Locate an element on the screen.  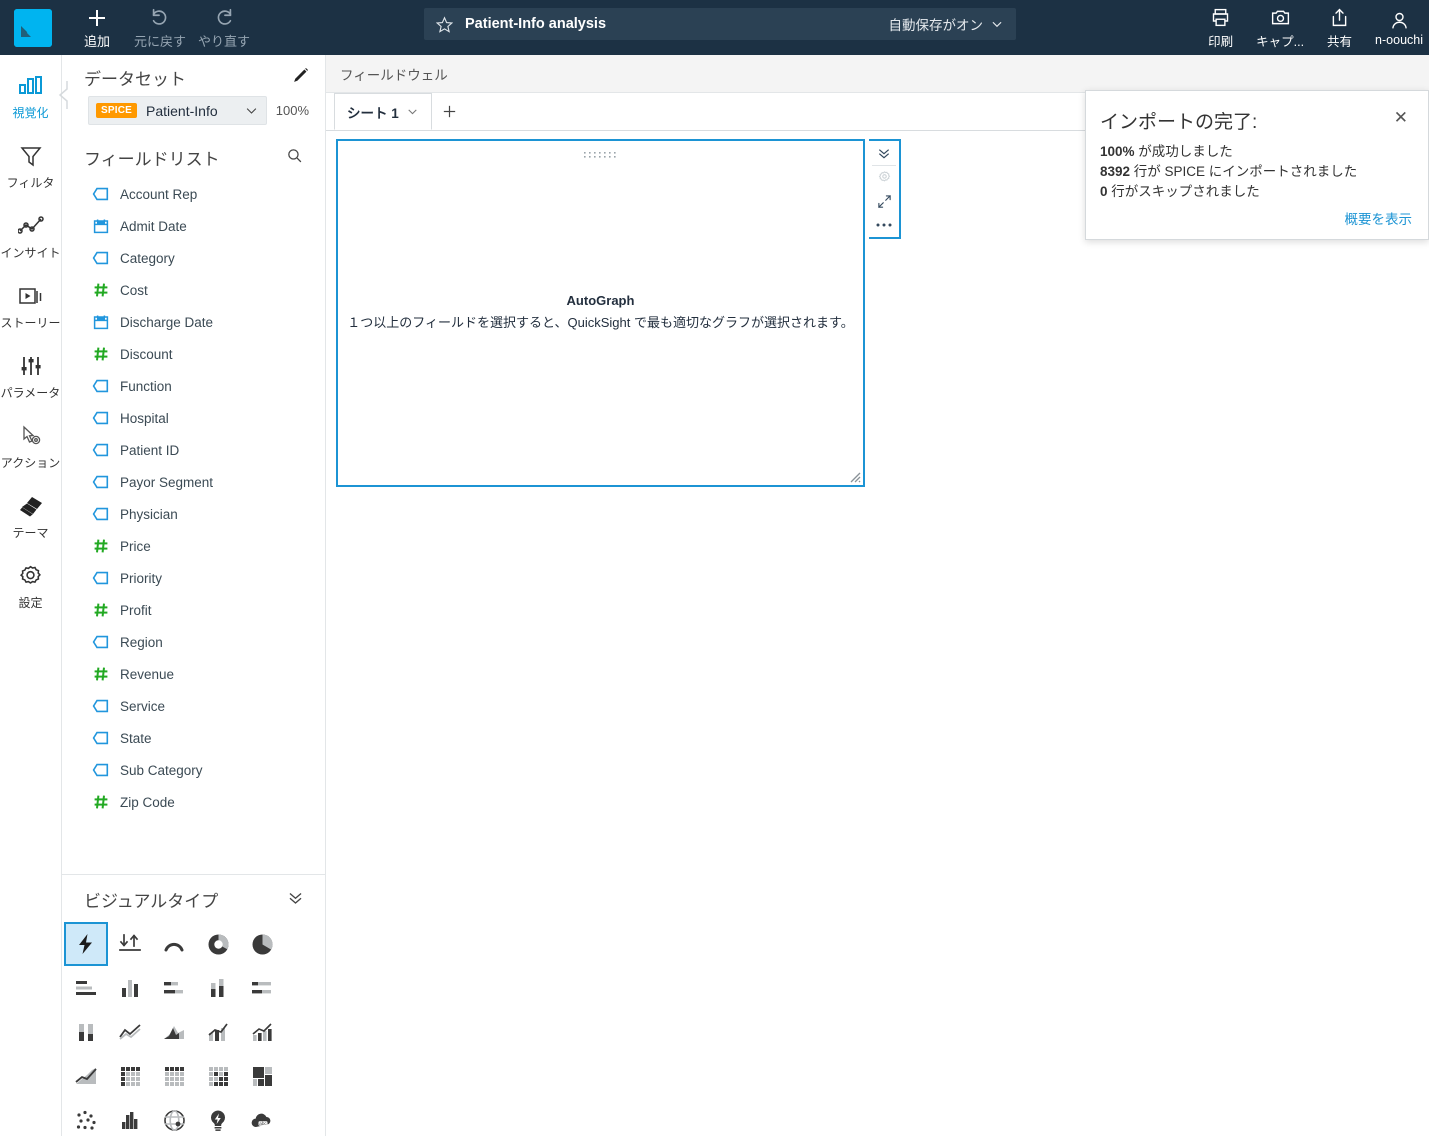
field-row: Service is located at coordinates (193, 706).